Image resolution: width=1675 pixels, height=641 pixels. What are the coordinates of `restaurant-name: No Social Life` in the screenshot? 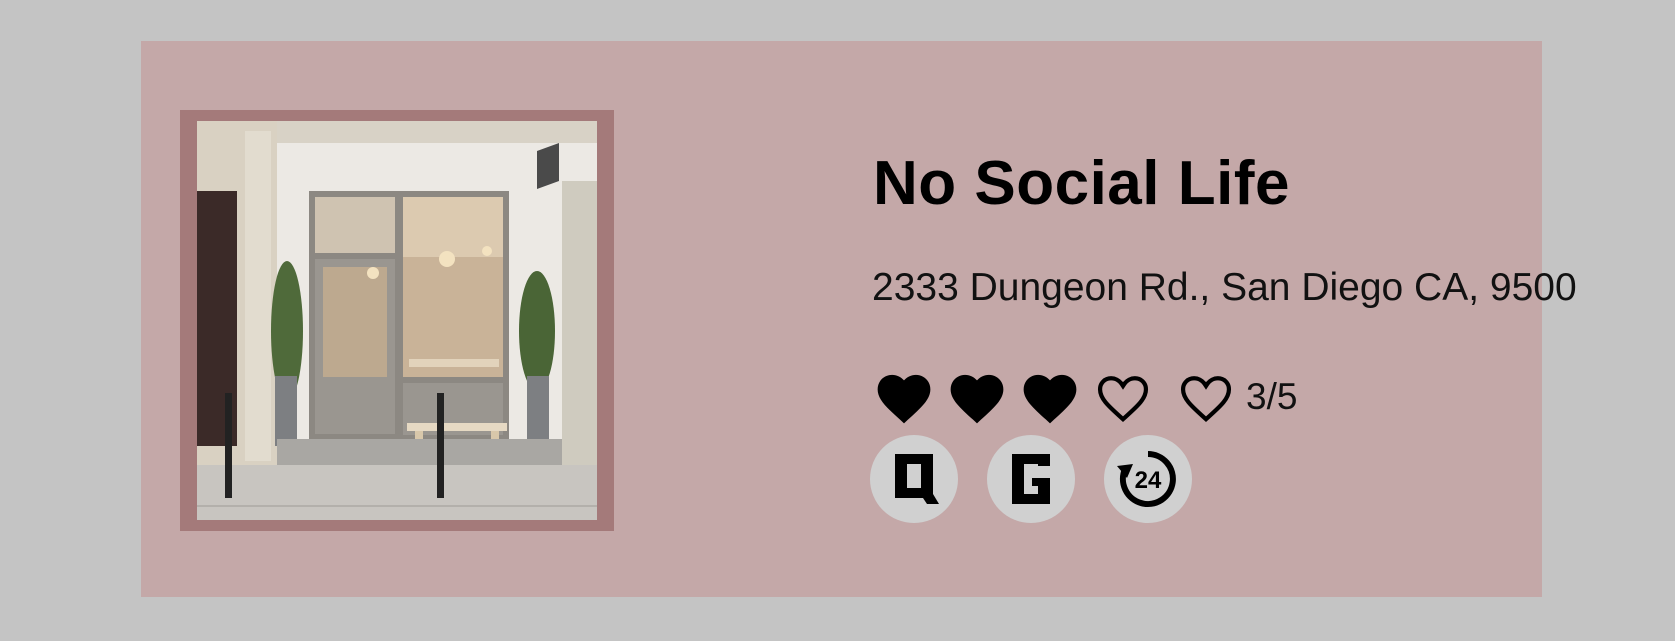 It's located at (1081, 183).